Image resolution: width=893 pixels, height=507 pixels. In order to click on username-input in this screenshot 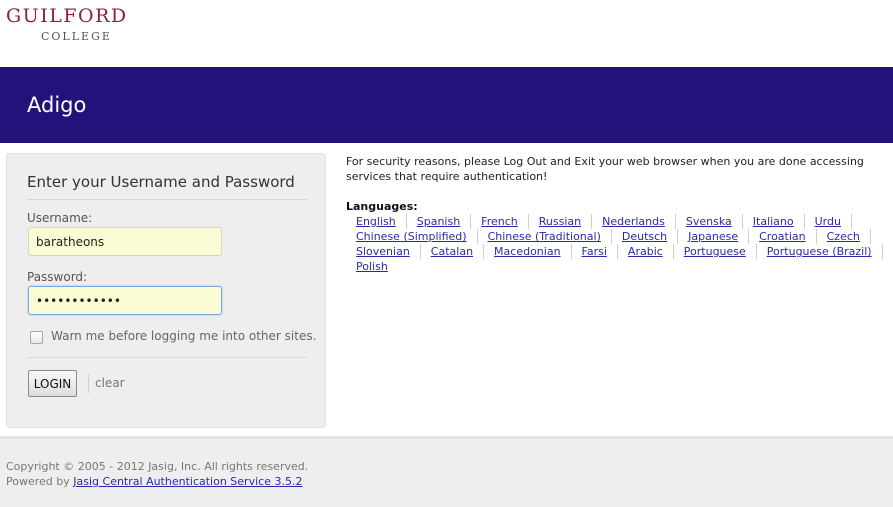, I will do `click(125, 241)`.